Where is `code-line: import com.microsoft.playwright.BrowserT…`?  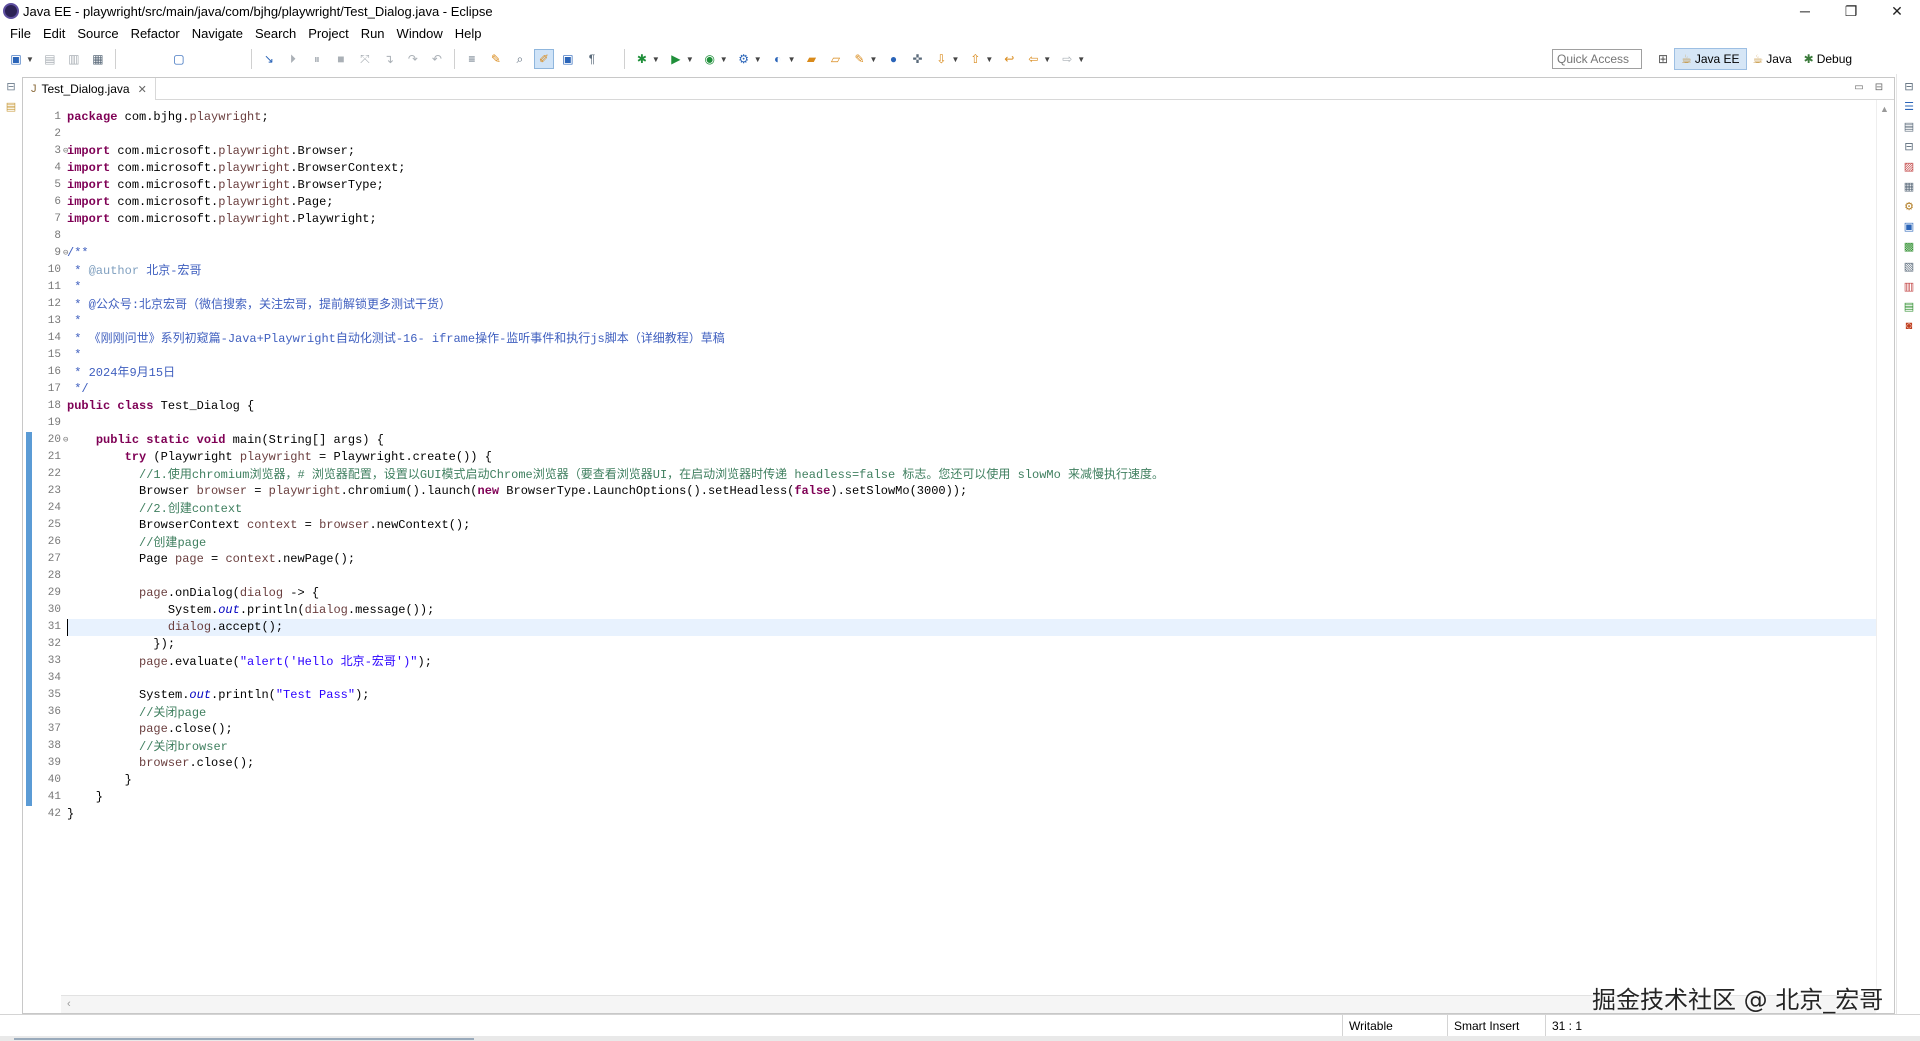 code-line: import com.microsoft.playwright.BrowserT… is located at coordinates (977, 185).